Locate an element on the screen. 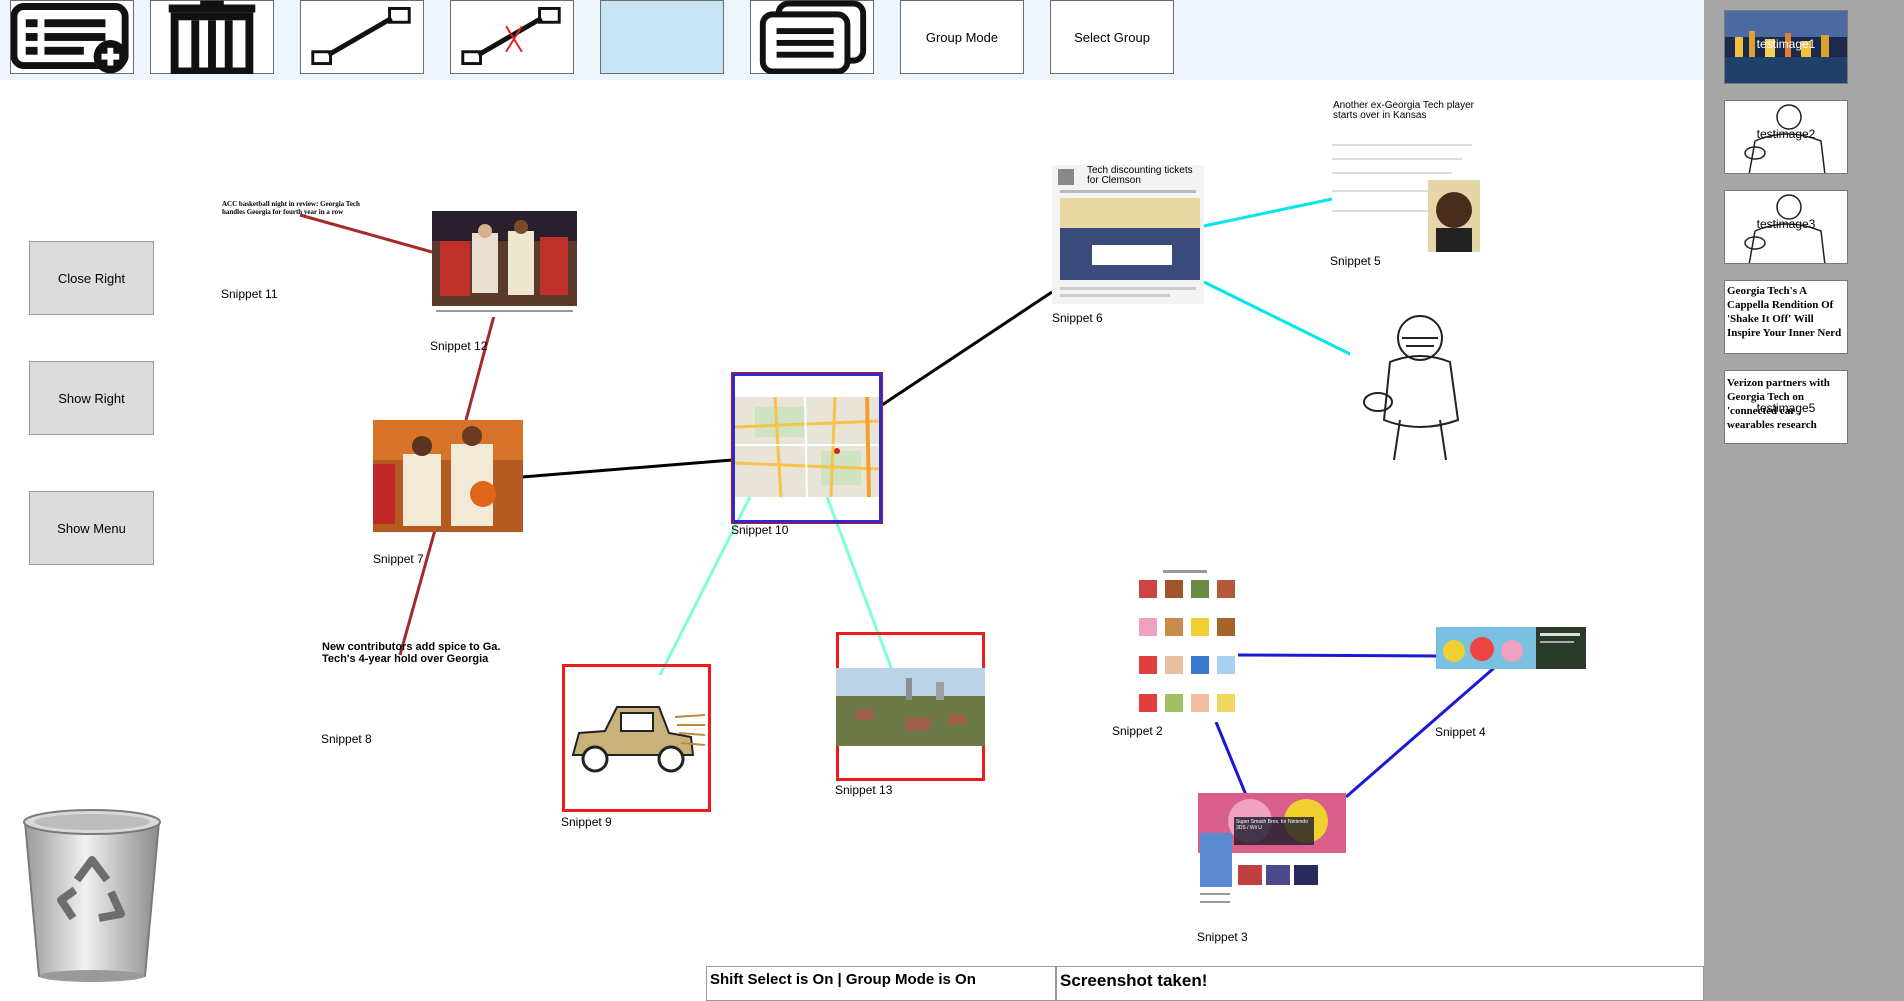 This screenshot has height=1001, width=1904. snippet-3-label: Snippet 3 is located at coordinates (1222, 937).